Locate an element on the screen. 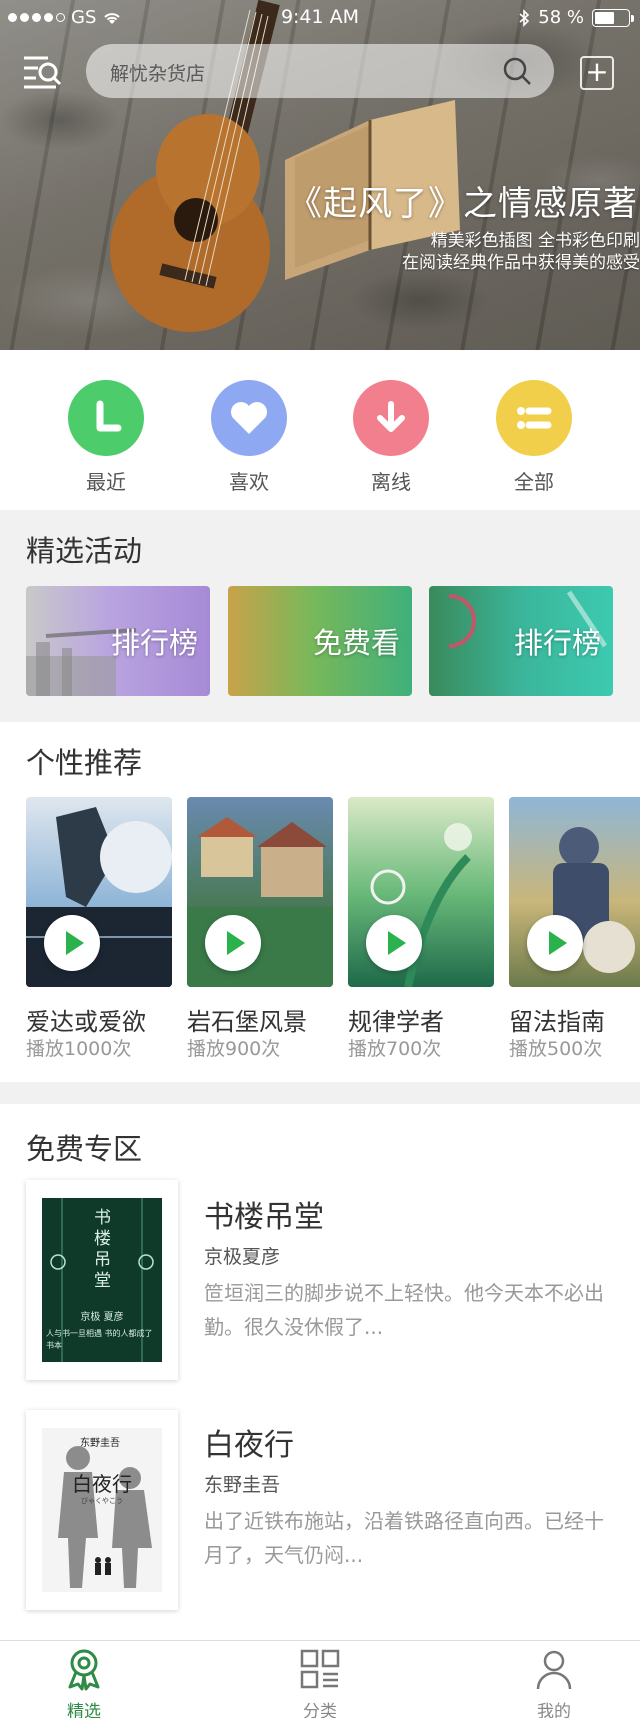  cover-tagline: 人与书一旦相遇 书的人都成了书本 is located at coordinates (99, 1339).